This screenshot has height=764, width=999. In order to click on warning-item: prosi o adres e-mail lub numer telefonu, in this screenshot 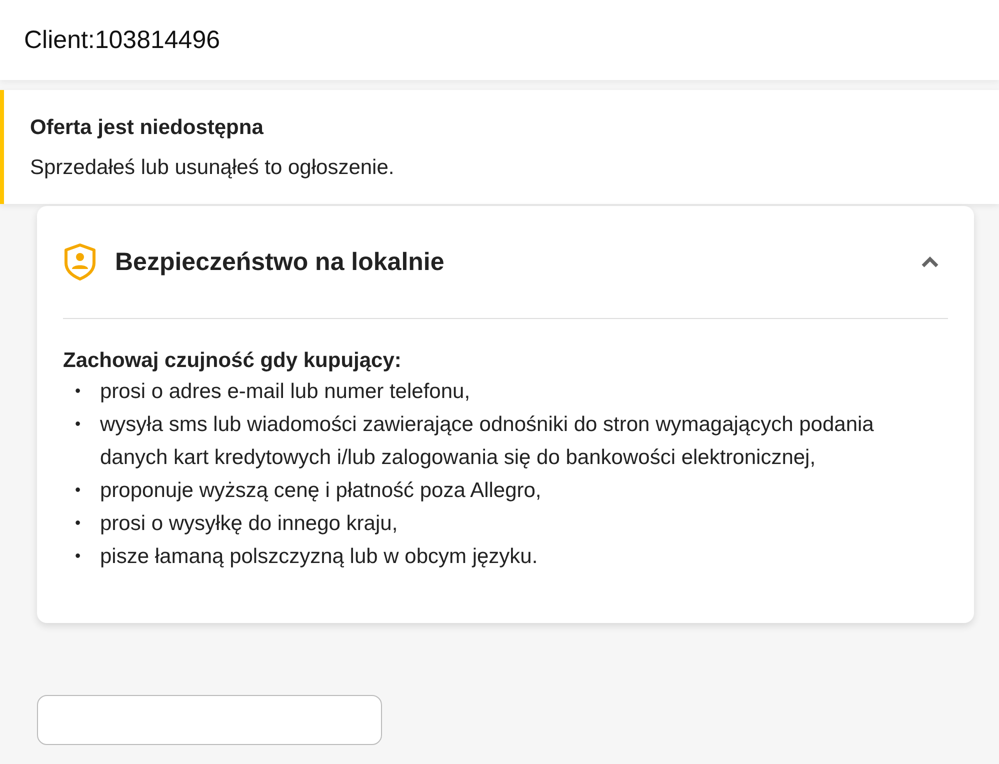, I will do `click(285, 392)`.